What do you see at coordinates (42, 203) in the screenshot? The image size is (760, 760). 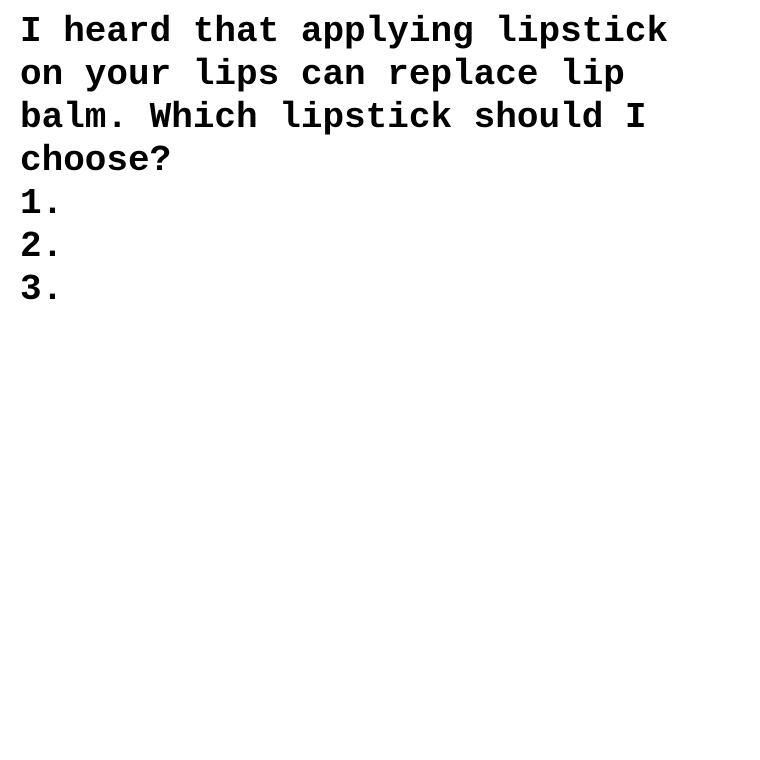 I see `list-item: 1.` at bounding box center [42, 203].